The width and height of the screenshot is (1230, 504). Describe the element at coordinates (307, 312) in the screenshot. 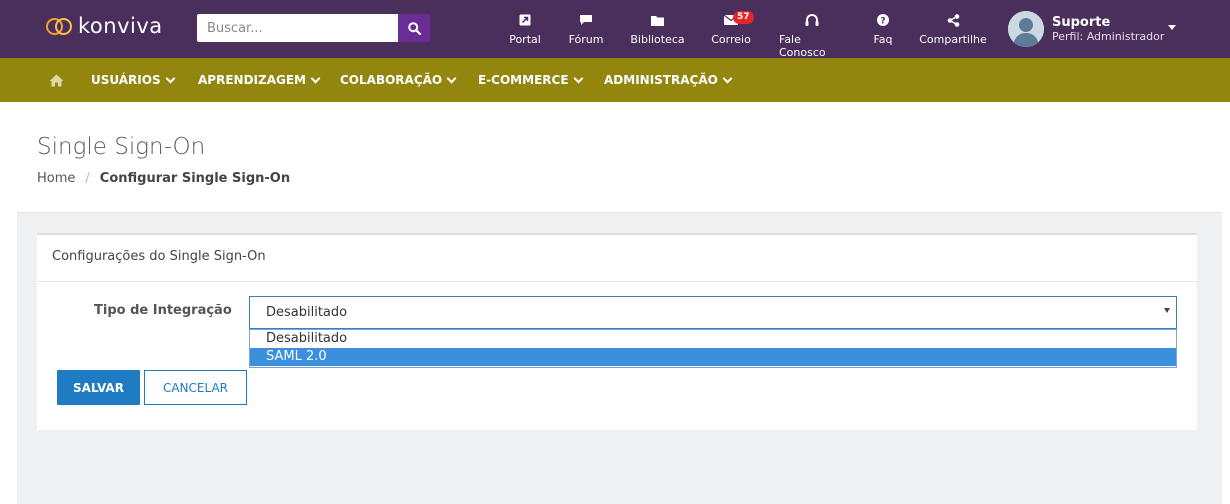

I see `select-value: Desabilitado` at that location.